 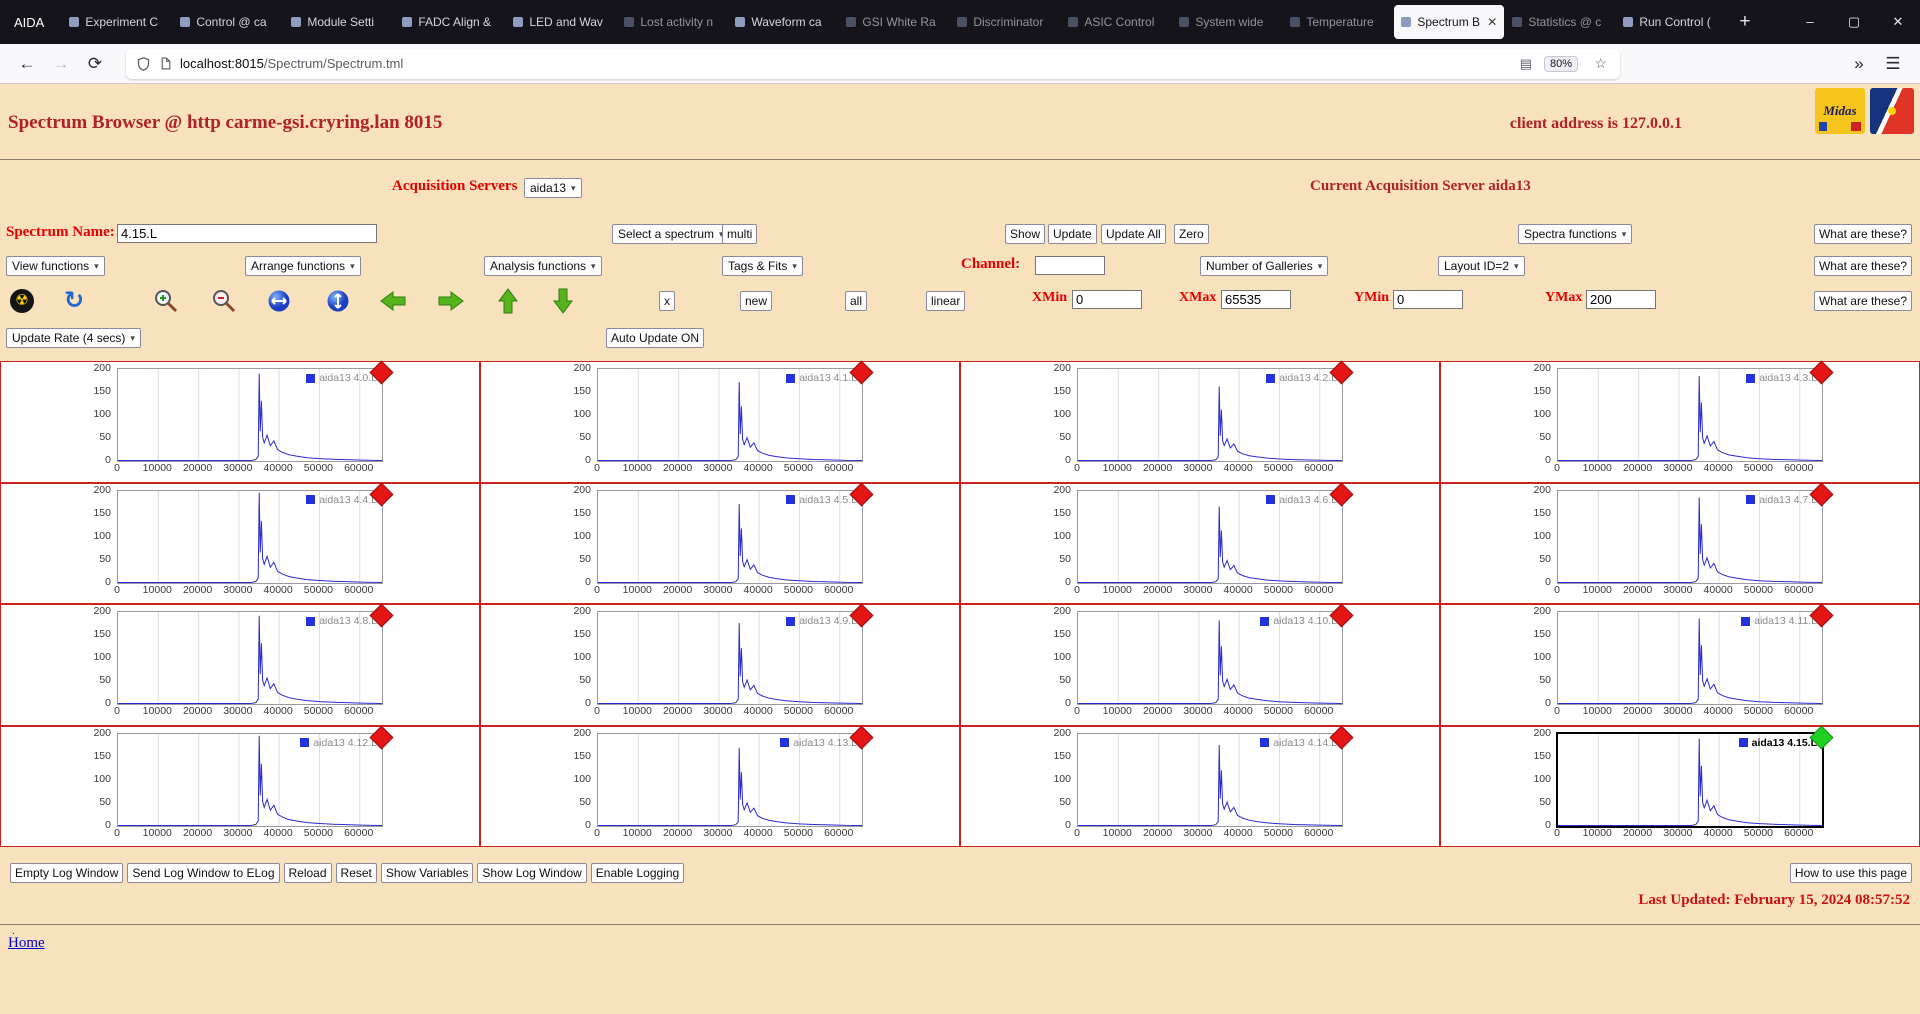 I want to click on browser-tab: FADC Align &, so click(x=450, y=22).